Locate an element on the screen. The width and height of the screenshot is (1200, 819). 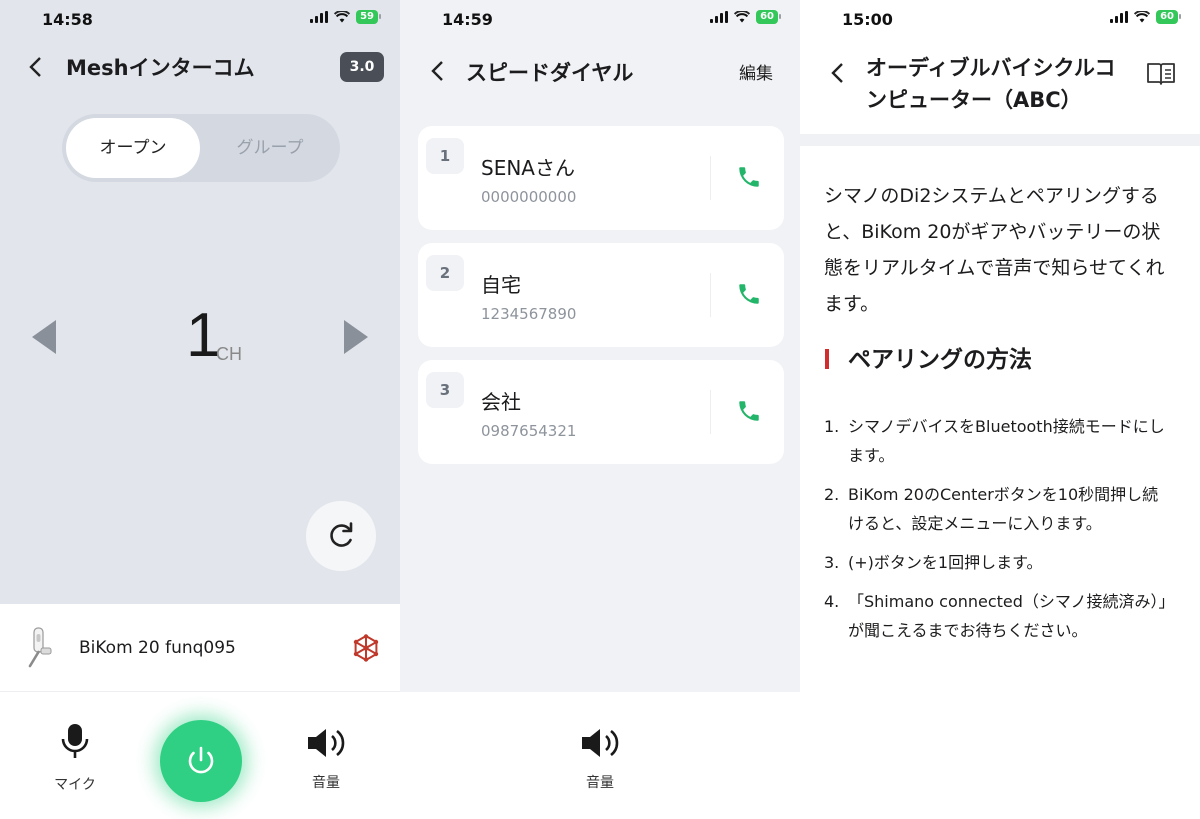
page-title: オーディブルバイシクルコンピューター（ABC） is located at coordinates (991, 84).